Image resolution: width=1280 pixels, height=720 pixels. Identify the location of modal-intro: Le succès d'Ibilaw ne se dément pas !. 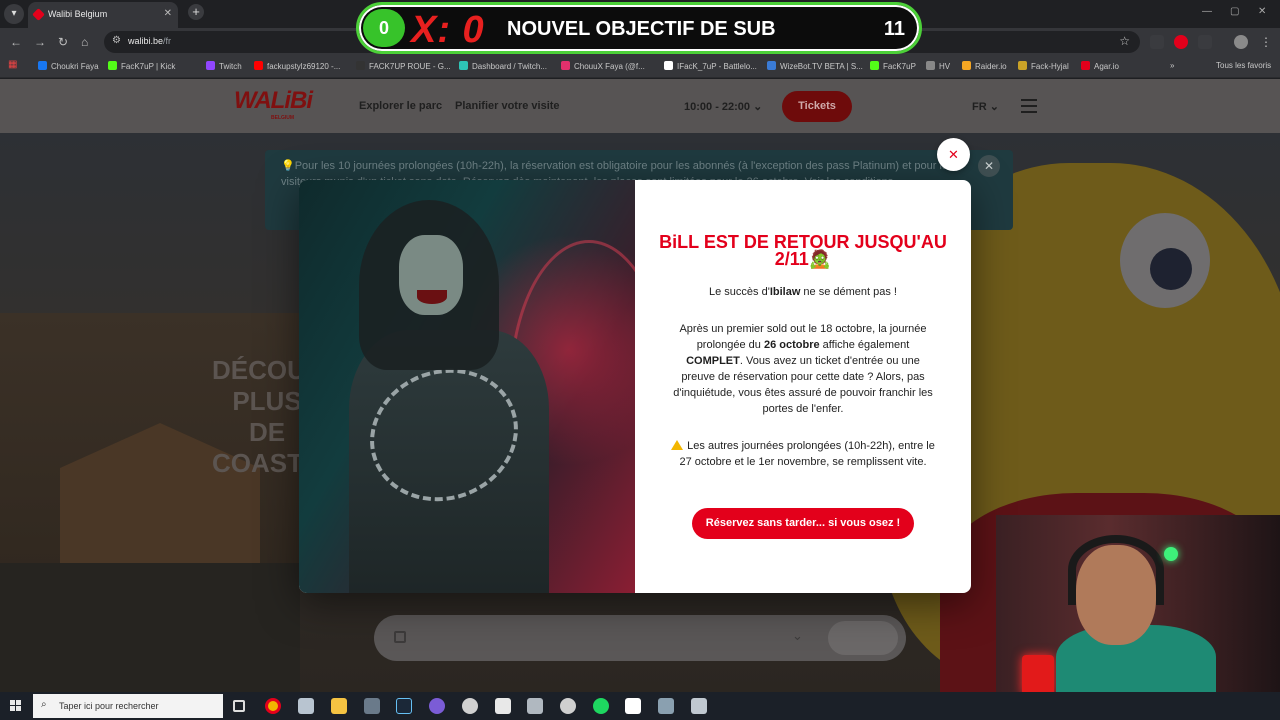
(803, 292).